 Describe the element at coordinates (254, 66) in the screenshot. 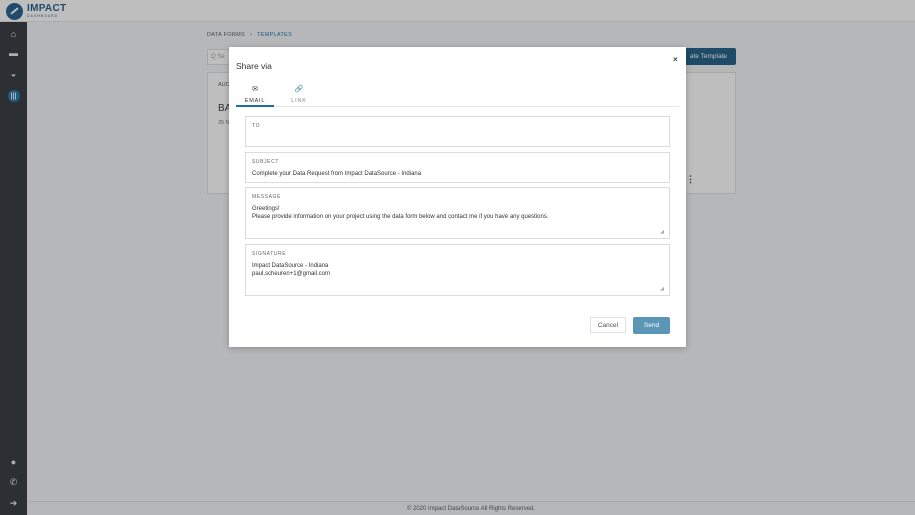

I see `modal-title: Share via` at that location.